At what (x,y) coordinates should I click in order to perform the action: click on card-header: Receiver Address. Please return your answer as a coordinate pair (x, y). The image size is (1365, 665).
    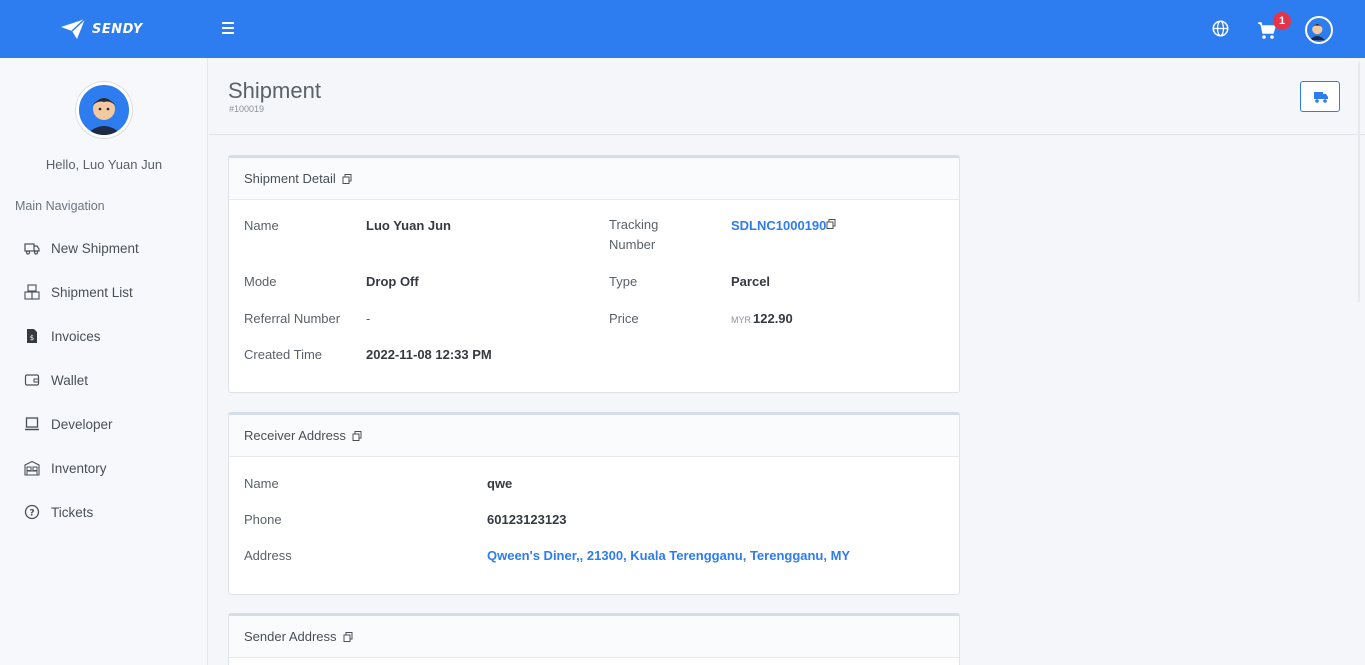
    Looking at the image, I should click on (594, 436).